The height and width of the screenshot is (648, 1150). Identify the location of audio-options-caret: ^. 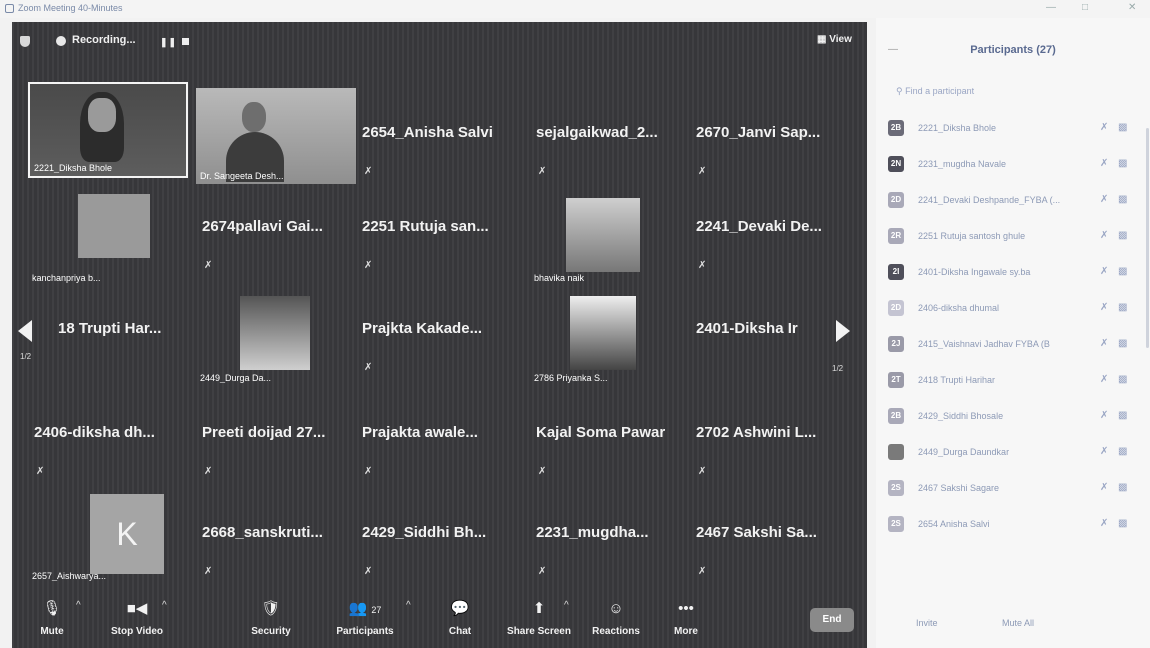
(78, 605).